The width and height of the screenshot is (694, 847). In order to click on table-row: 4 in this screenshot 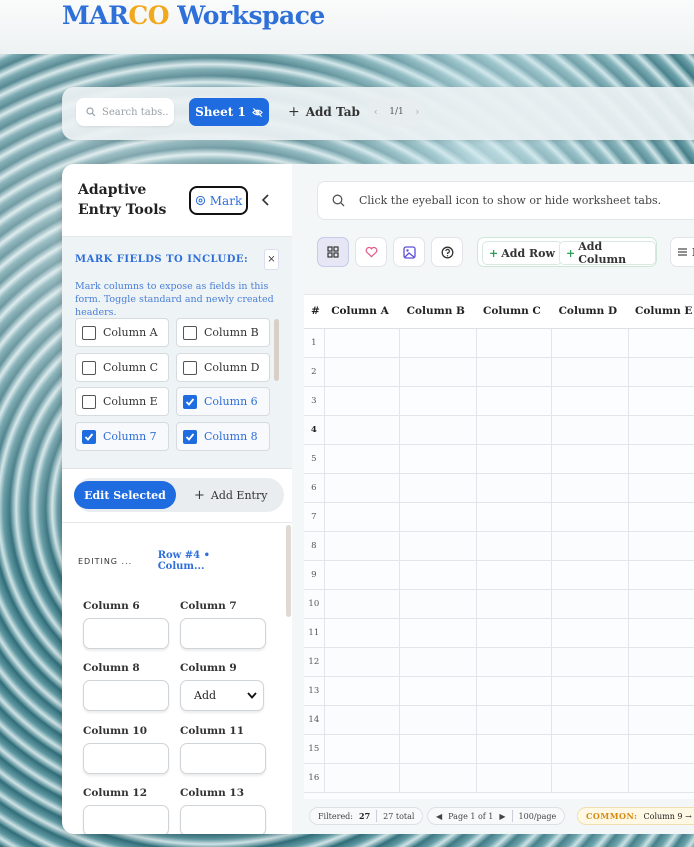, I will do `click(499, 430)`.